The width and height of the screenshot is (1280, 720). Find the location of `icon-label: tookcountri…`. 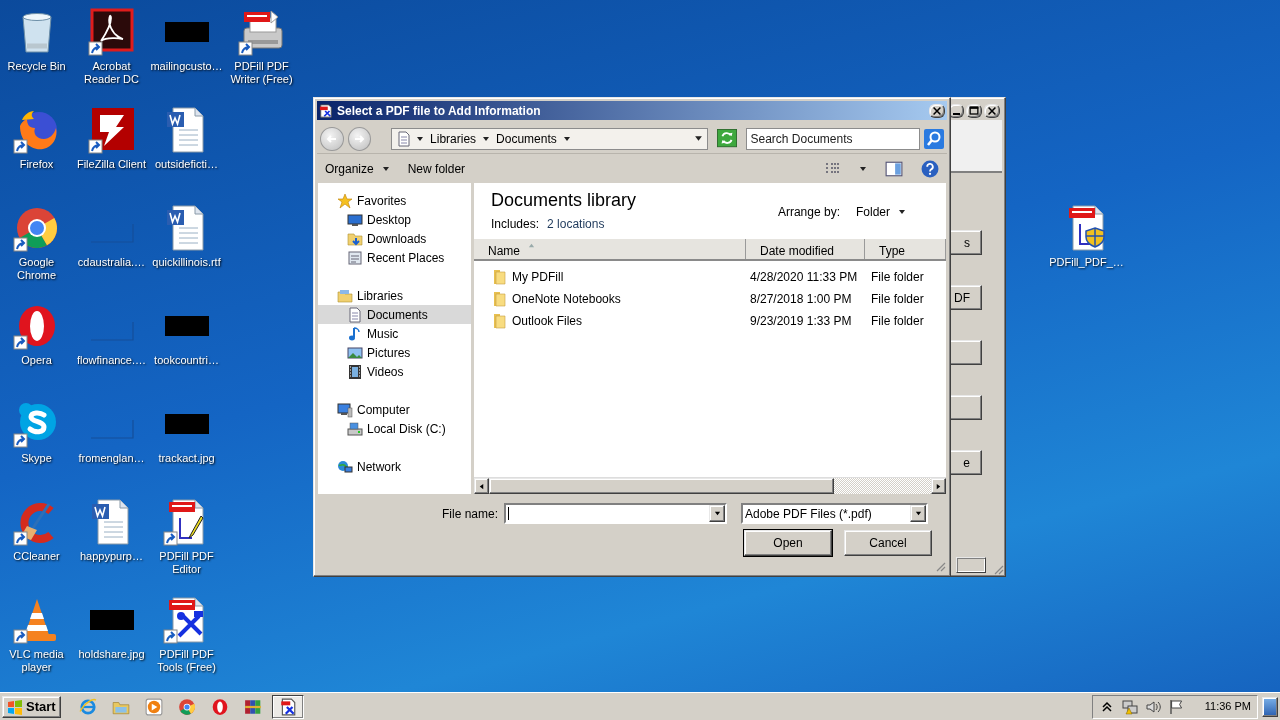

icon-label: tookcountri… is located at coordinates (186, 360).